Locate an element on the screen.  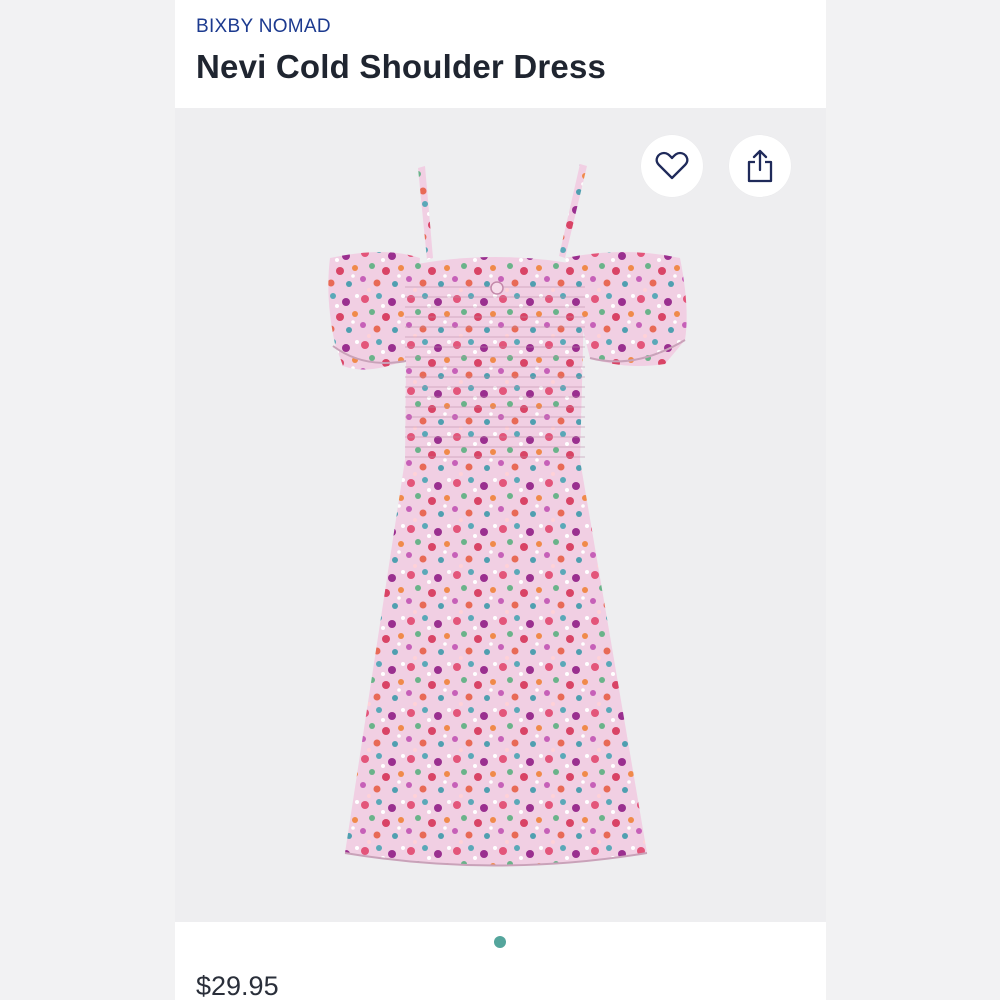
heart-outline-icon is located at coordinates (672, 165).